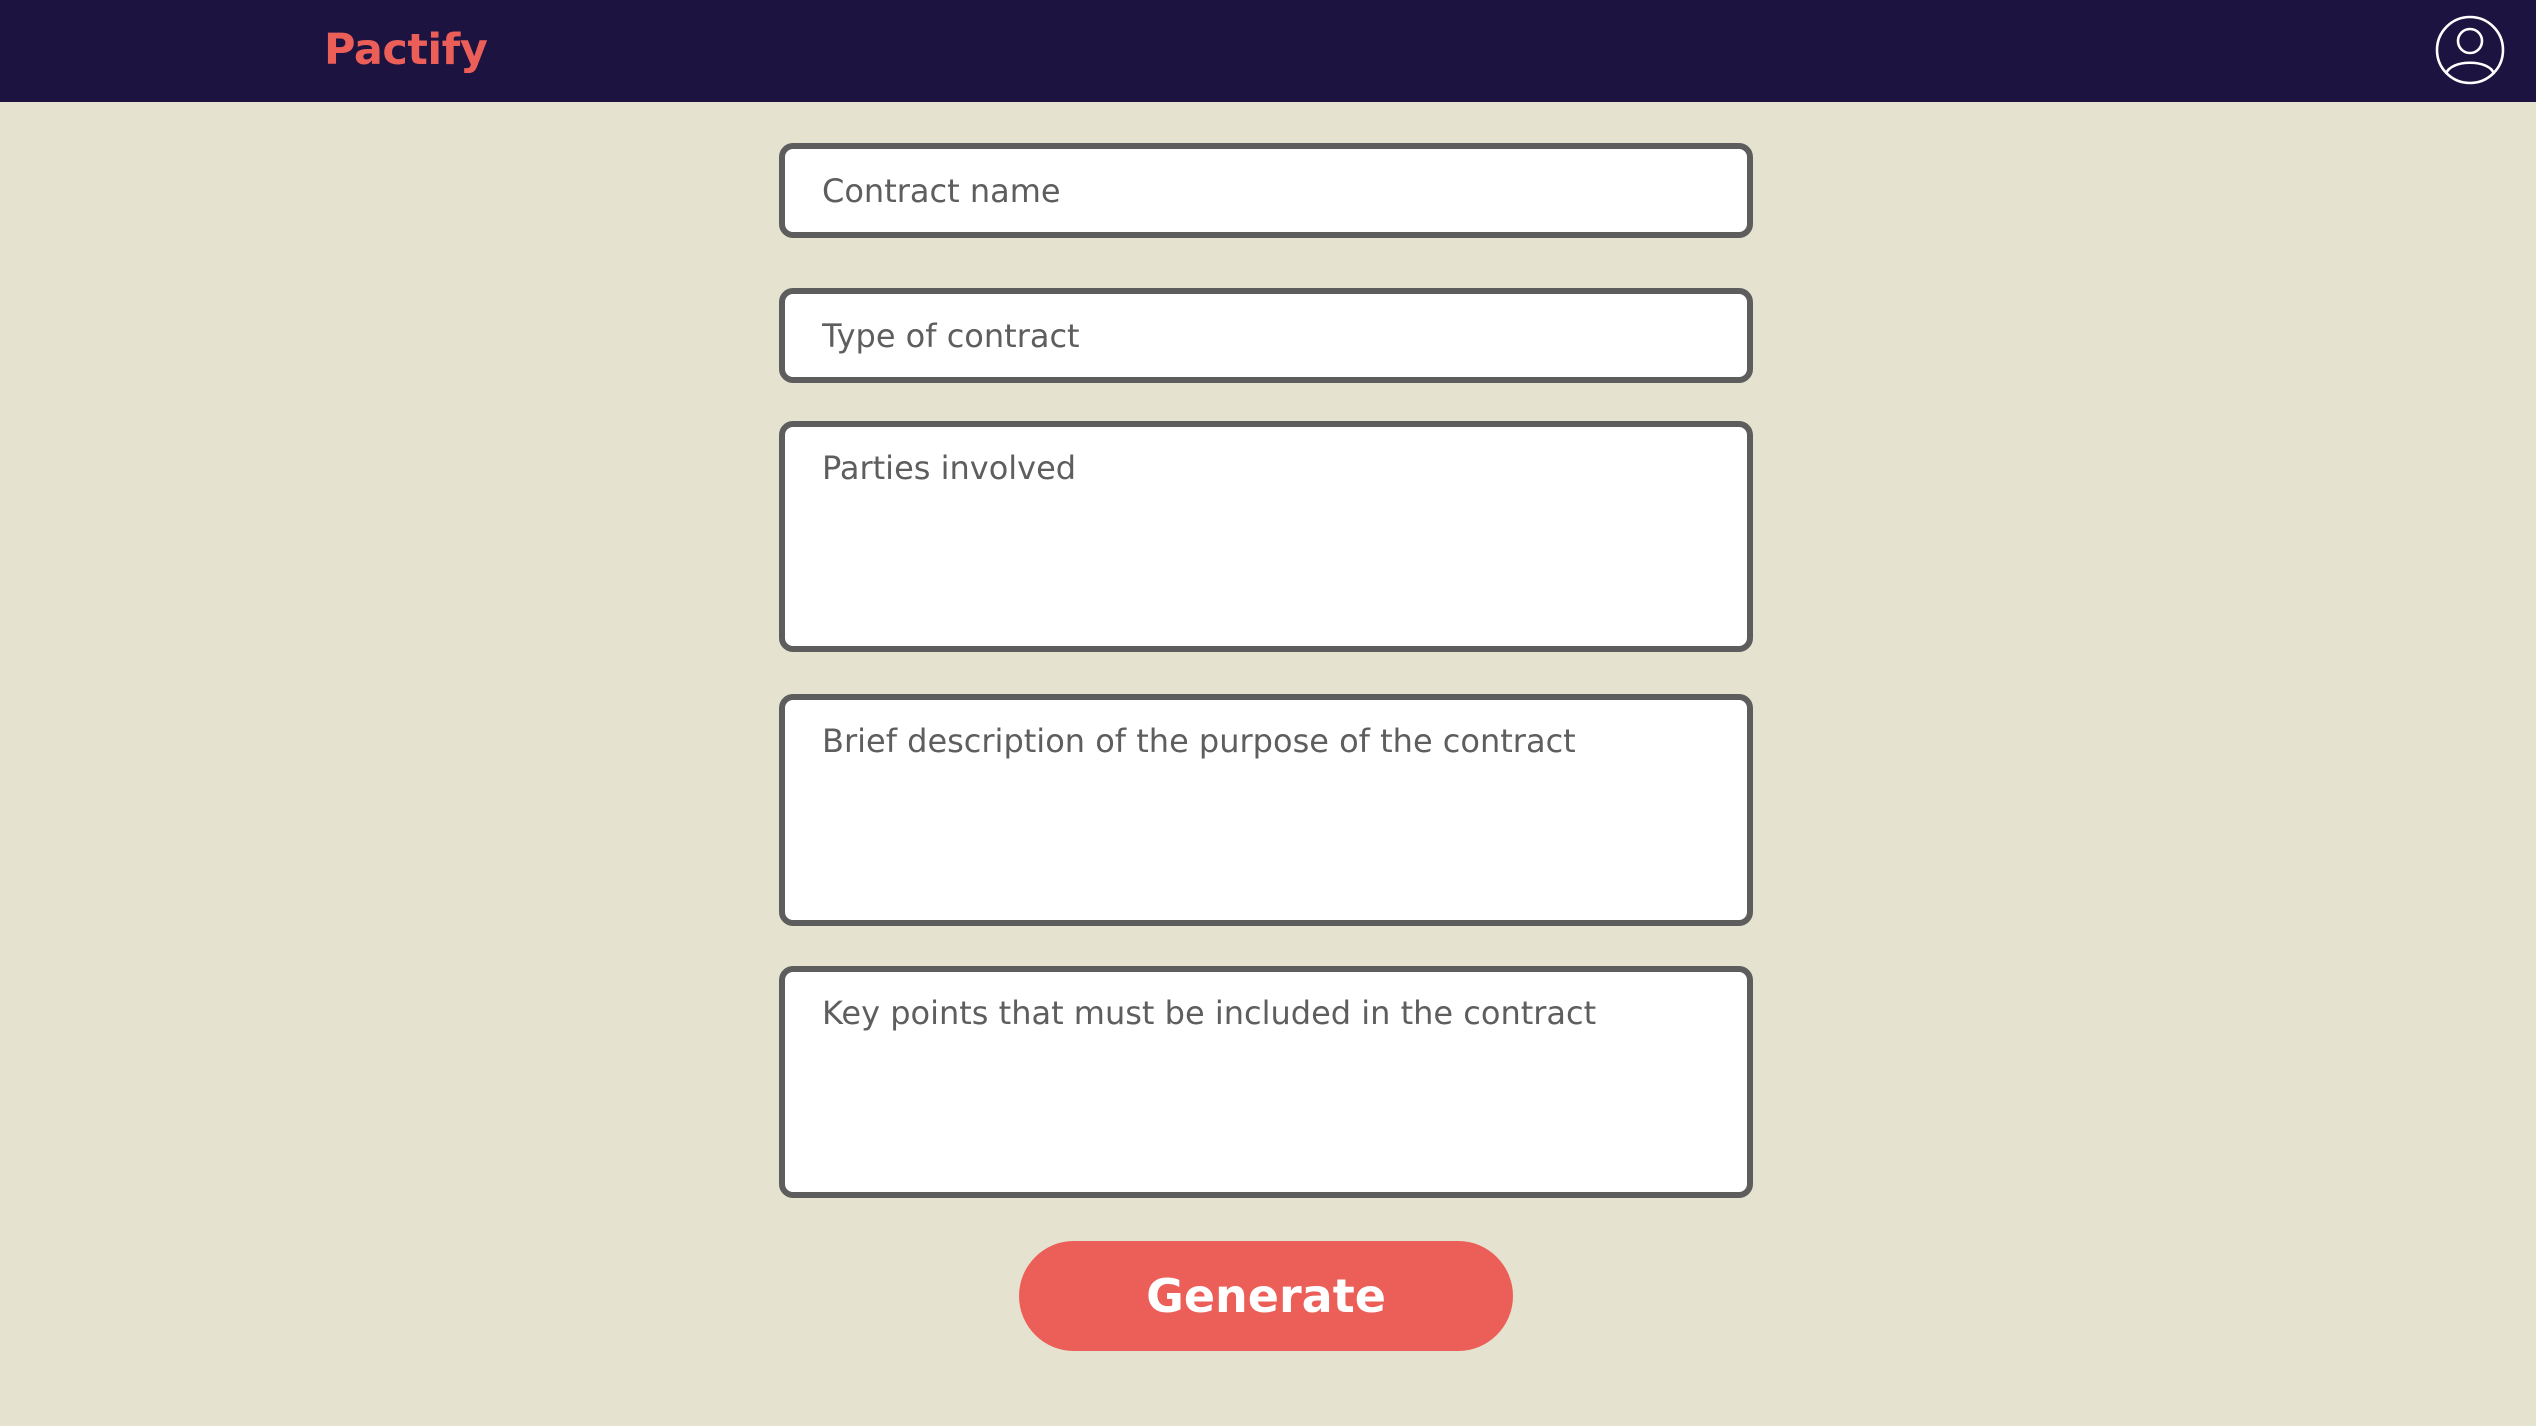  I want to click on key-points-textarea, so click(1266, 1082).